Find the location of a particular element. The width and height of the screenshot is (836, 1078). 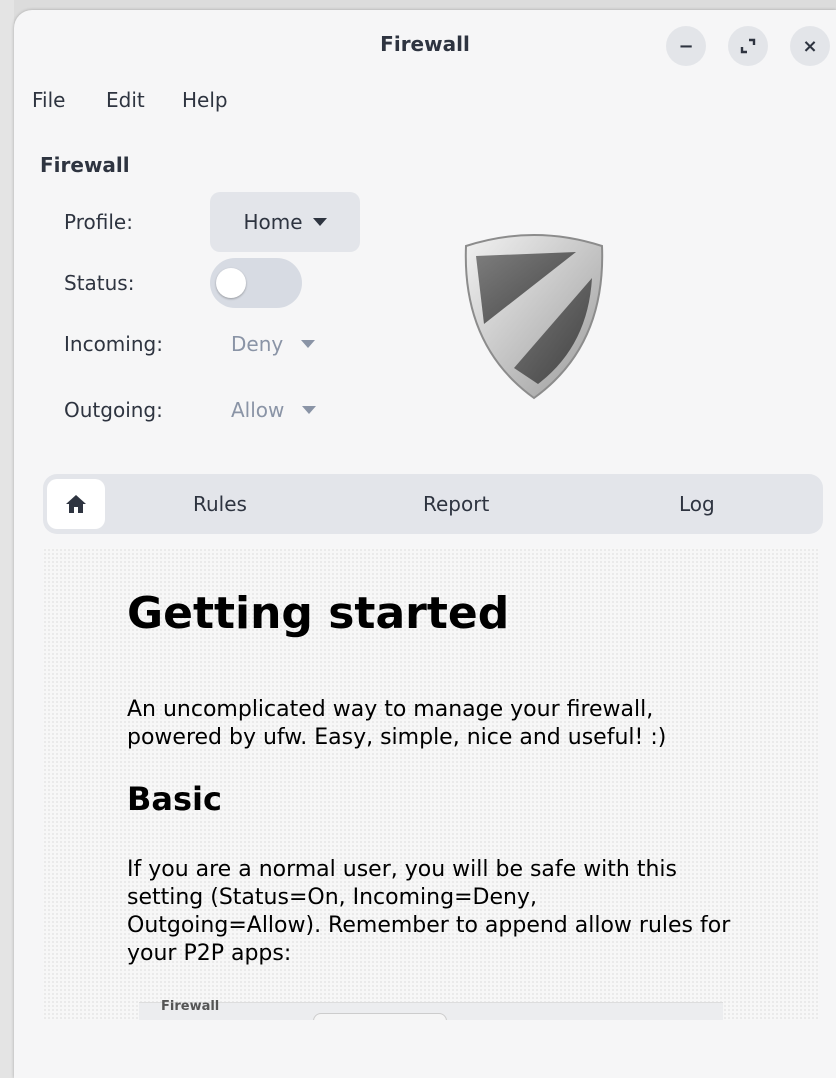

maximize-icon is located at coordinates (748, 46).